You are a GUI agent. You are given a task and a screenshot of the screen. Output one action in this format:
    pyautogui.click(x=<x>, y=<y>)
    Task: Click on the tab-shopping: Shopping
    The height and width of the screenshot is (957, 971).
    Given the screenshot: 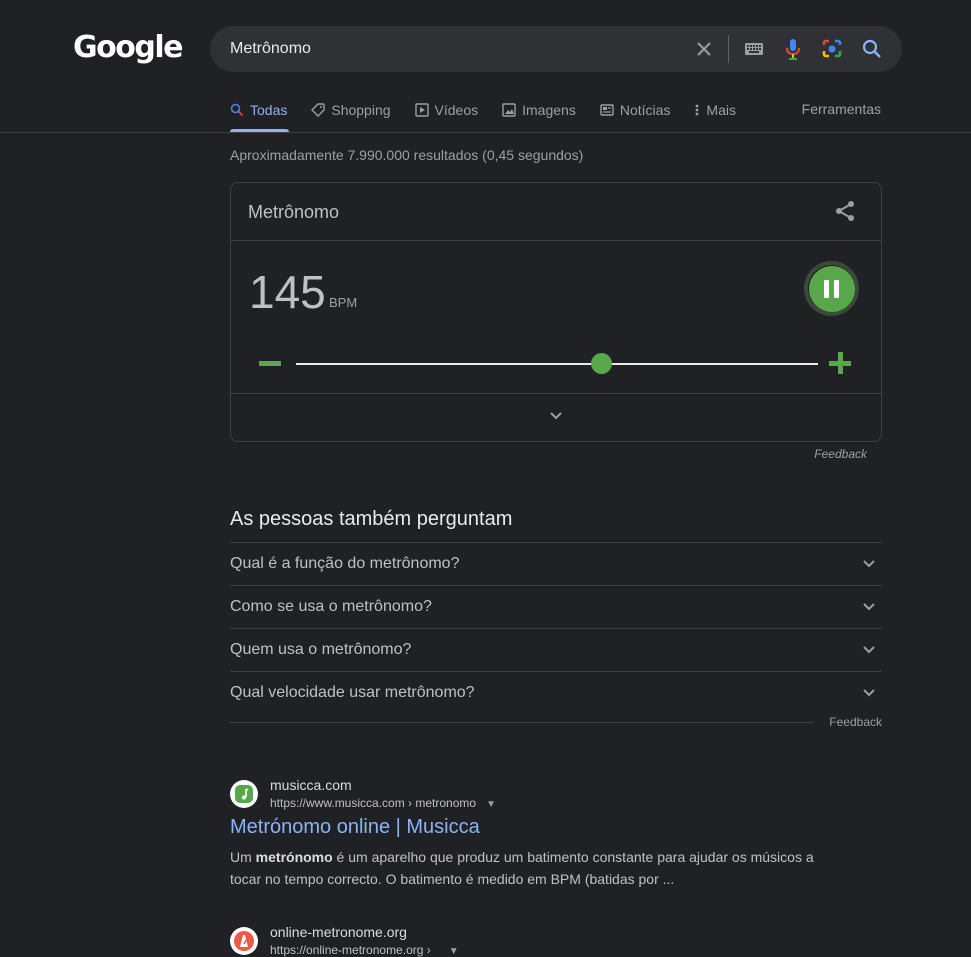 What is the action you would take?
    pyautogui.click(x=351, y=110)
    